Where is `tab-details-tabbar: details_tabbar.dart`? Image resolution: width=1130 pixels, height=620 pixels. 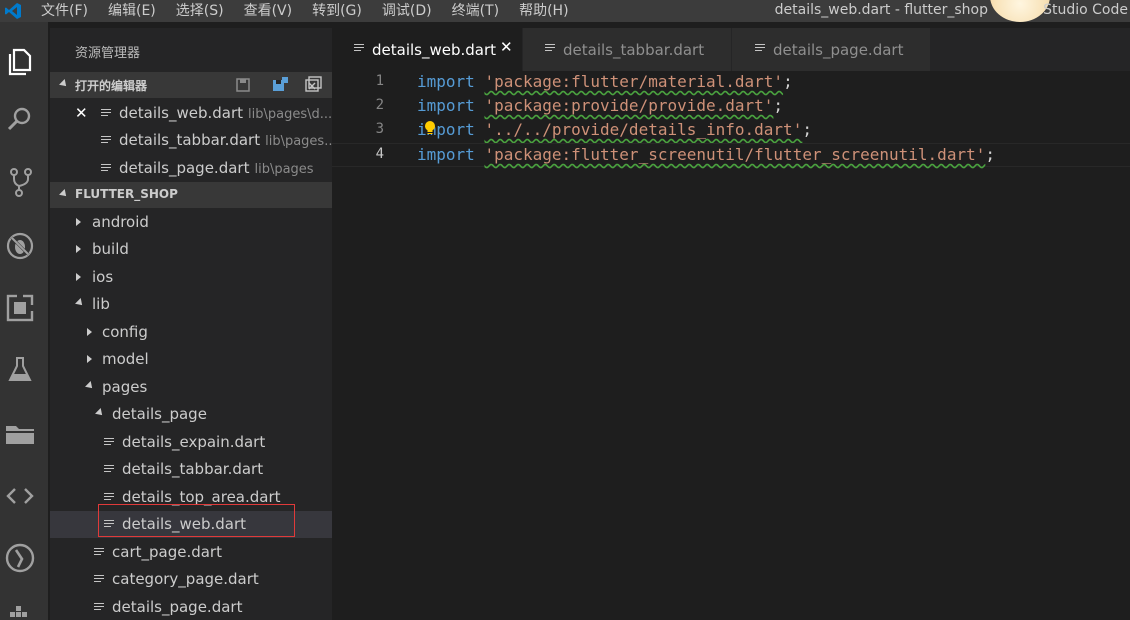 tab-details-tabbar: details_tabbar.dart is located at coordinates (627, 49).